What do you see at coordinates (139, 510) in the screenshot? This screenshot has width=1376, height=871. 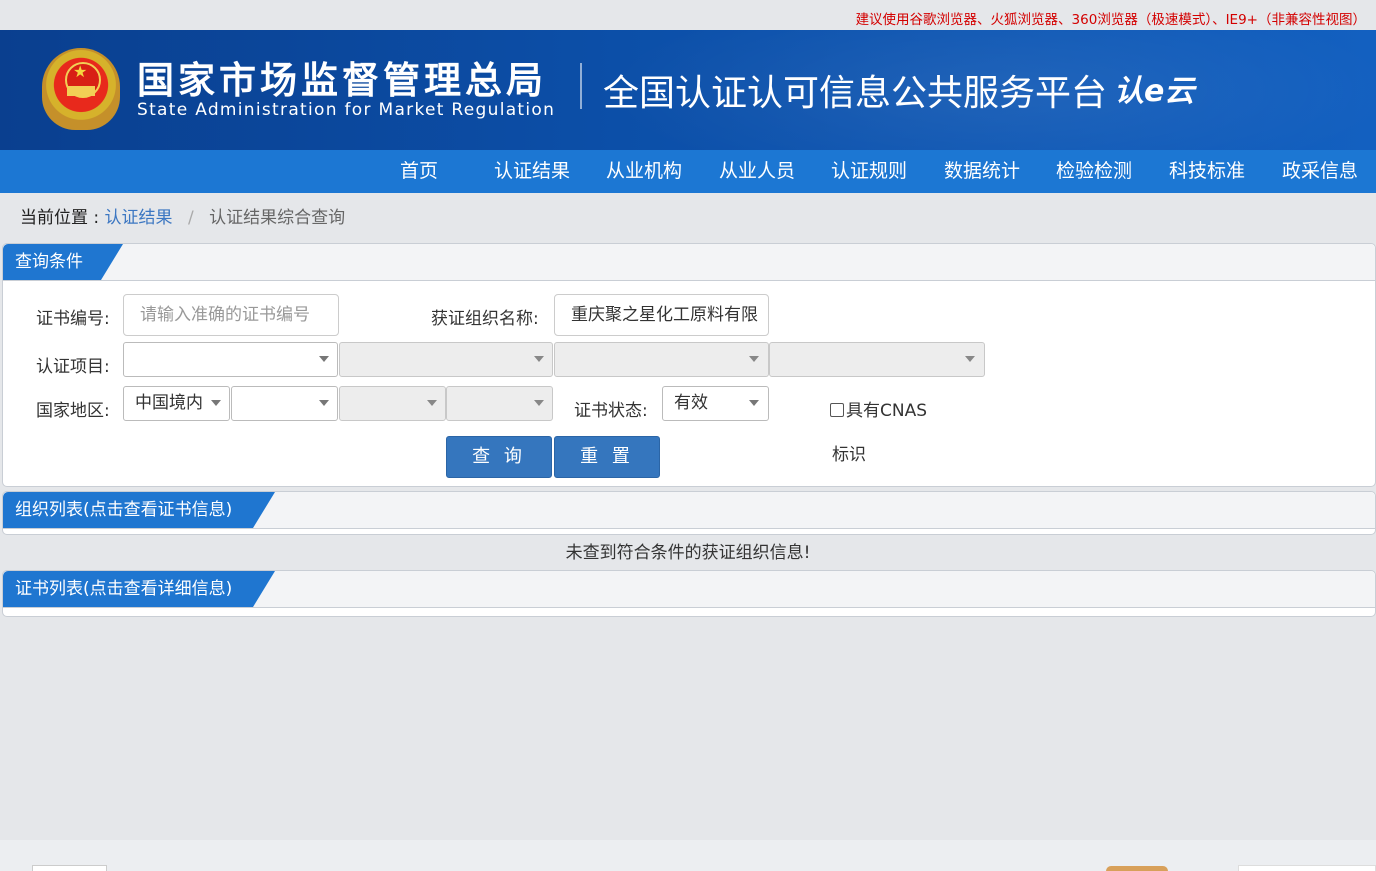 I see `org-list-title: 组织列表(点击查看证书信息)` at bounding box center [139, 510].